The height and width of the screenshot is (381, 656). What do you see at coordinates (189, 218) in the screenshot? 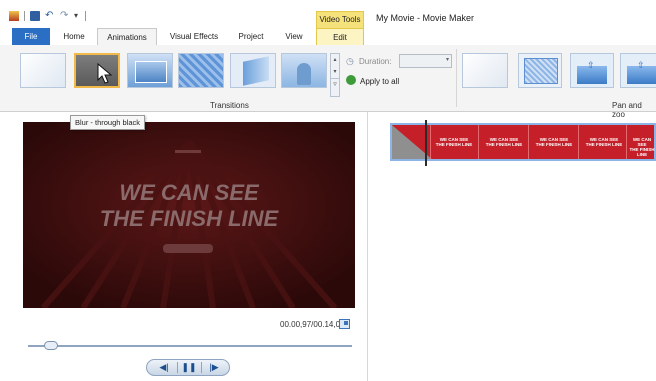
I see `preview-title-line2: THE FINISH LINE` at bounding box center [189, 218].